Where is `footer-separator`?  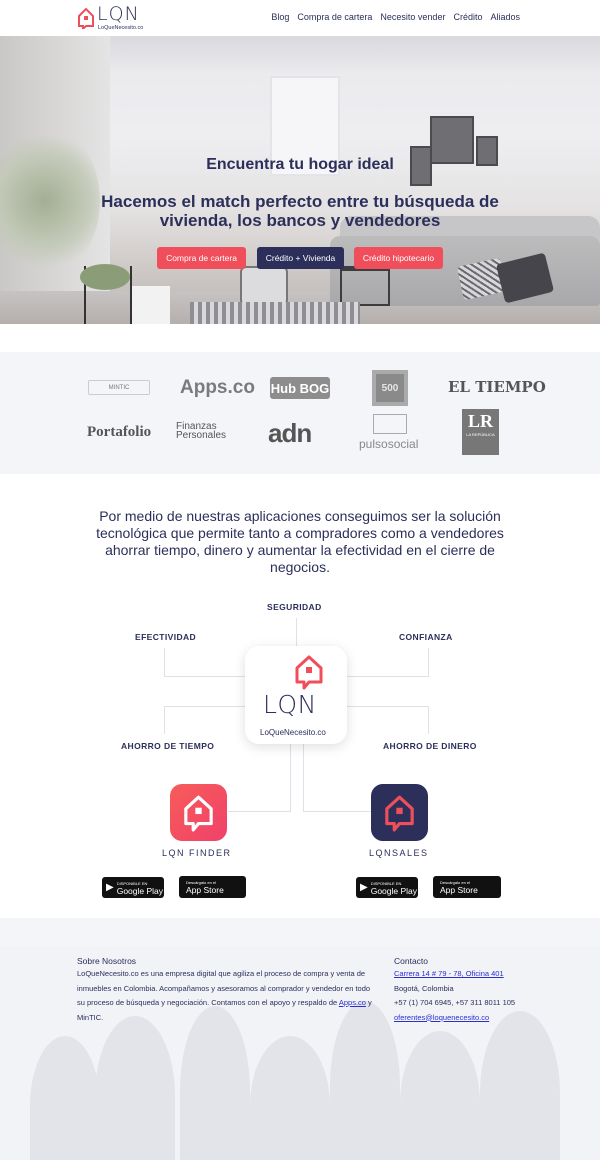
footer-separator is located at coordinates (300, 932).